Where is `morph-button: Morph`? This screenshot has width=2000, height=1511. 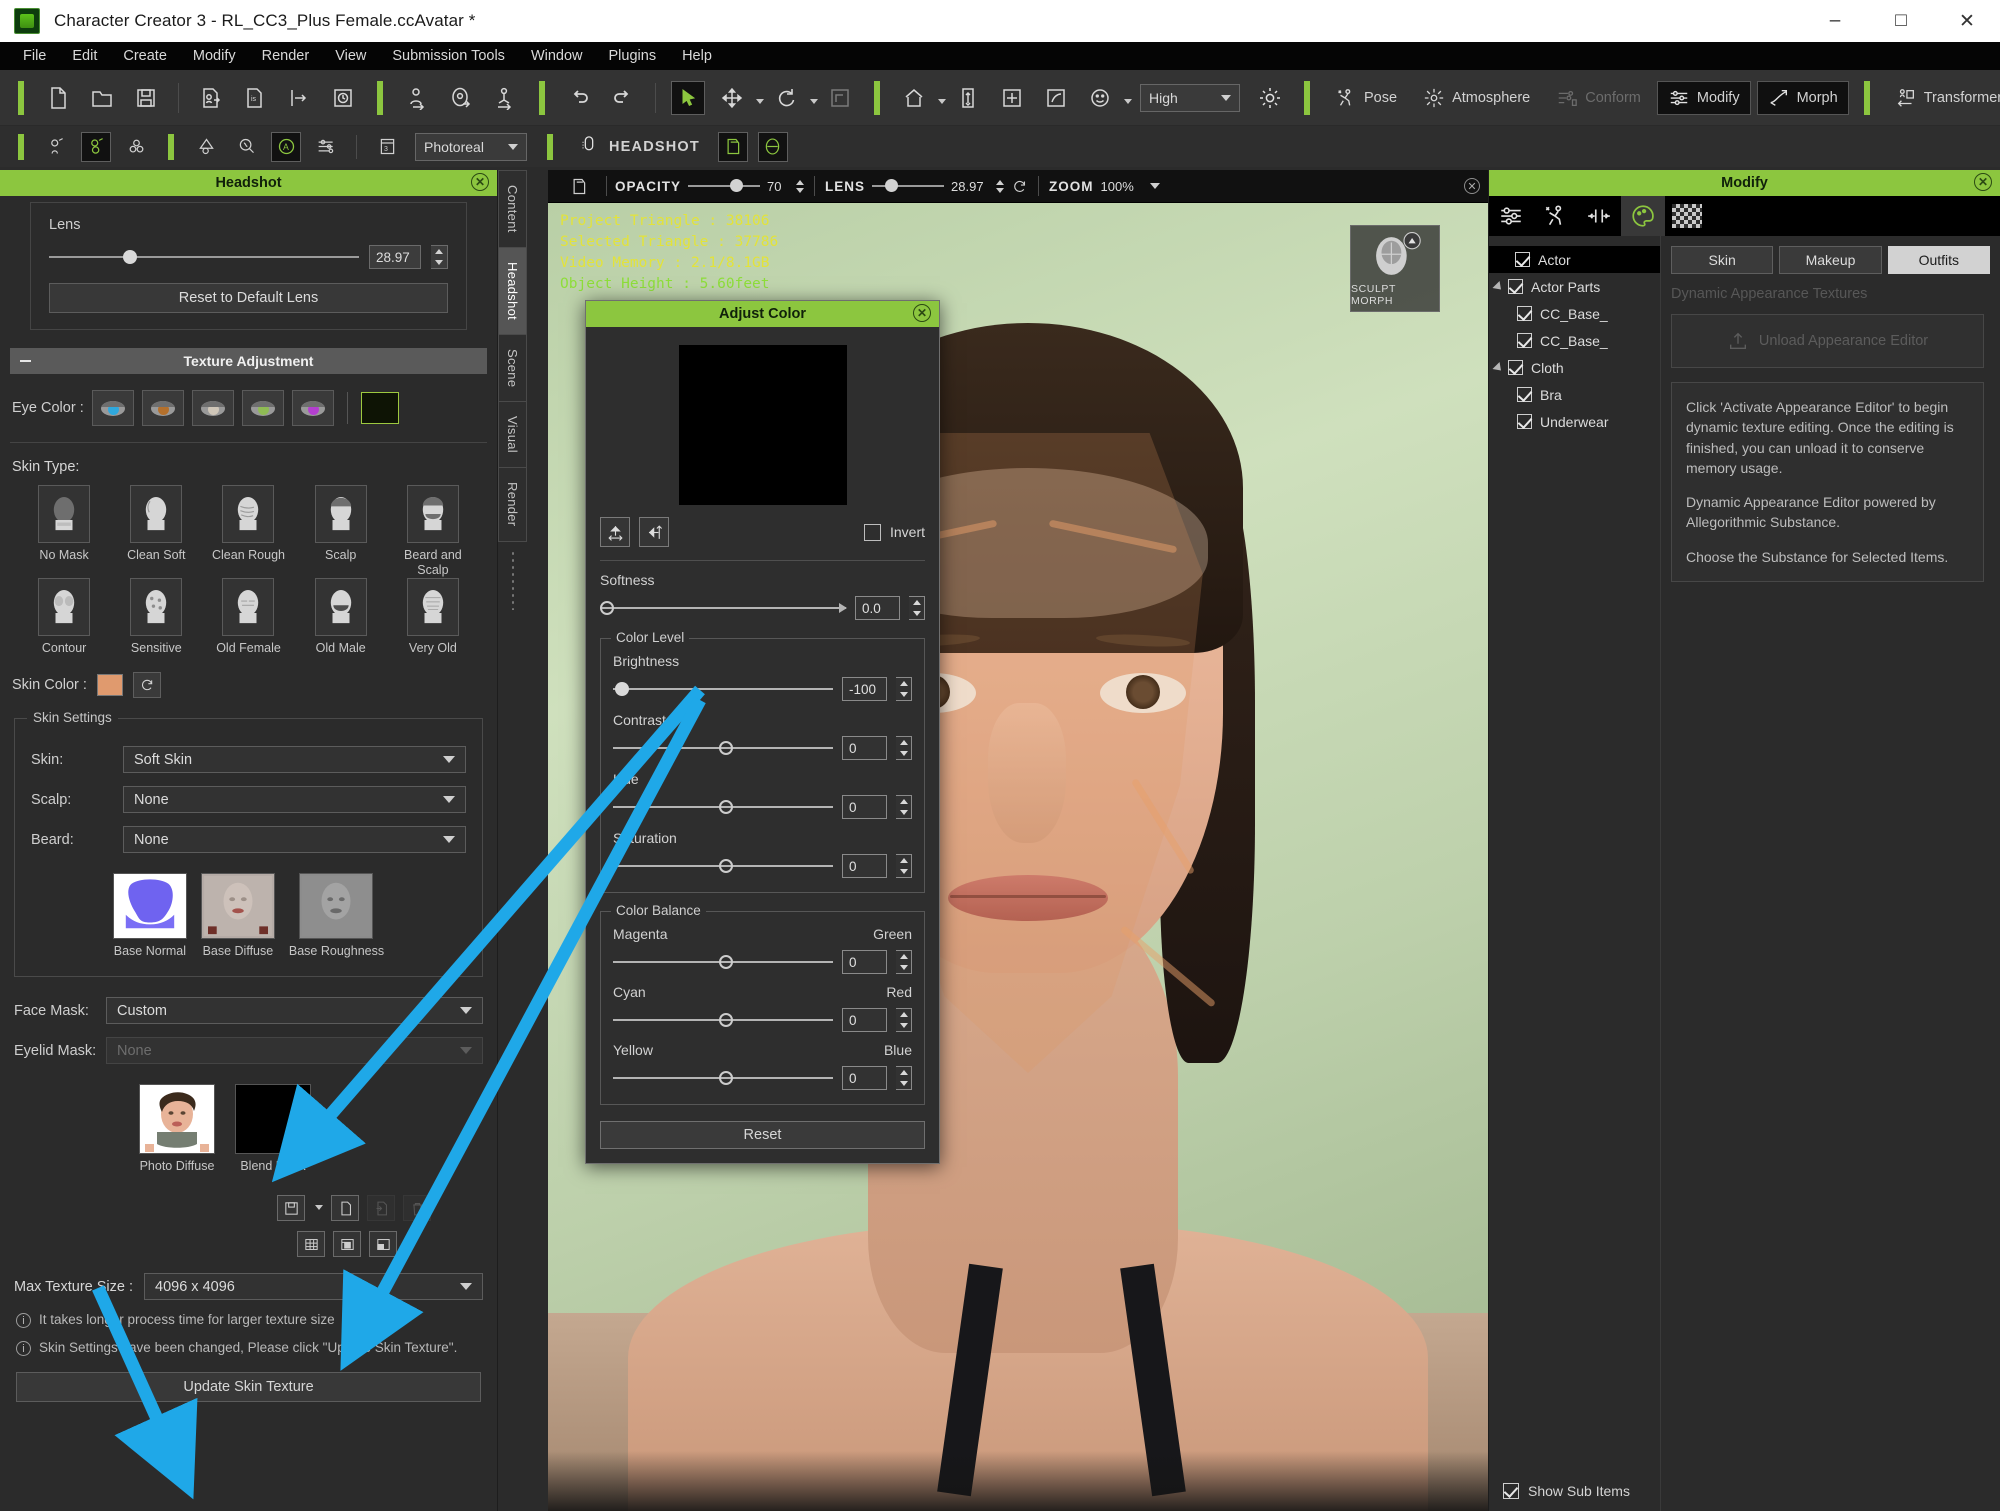
morph-button: Morph is located at coordinates (1802, 97).